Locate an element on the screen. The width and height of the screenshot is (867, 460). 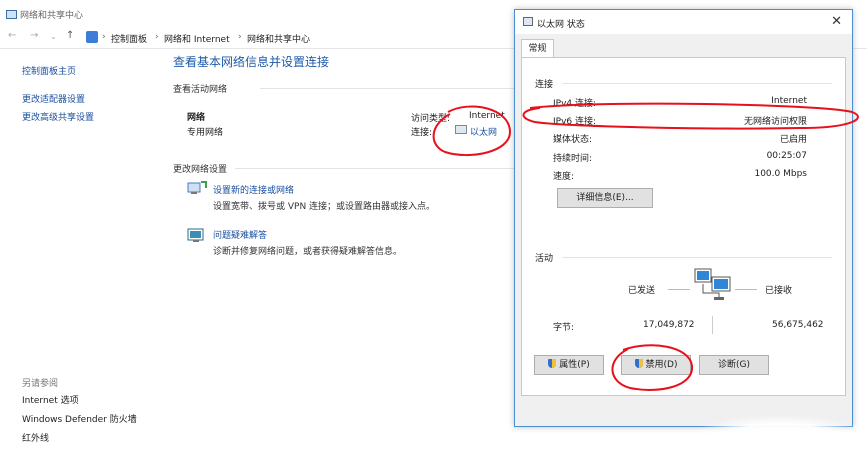
access-type-value: Internet is located at coordinates (487, 116).